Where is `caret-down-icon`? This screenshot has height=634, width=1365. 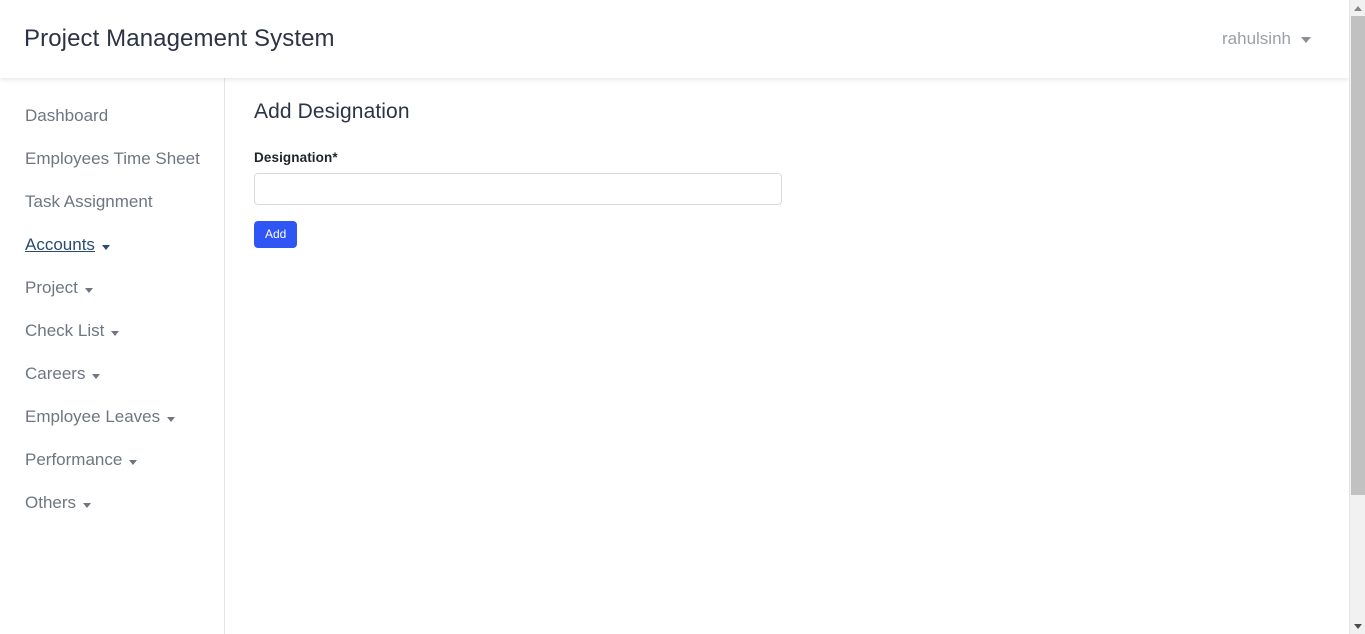 caret-down-icon is located at coordinates (1358, 626).